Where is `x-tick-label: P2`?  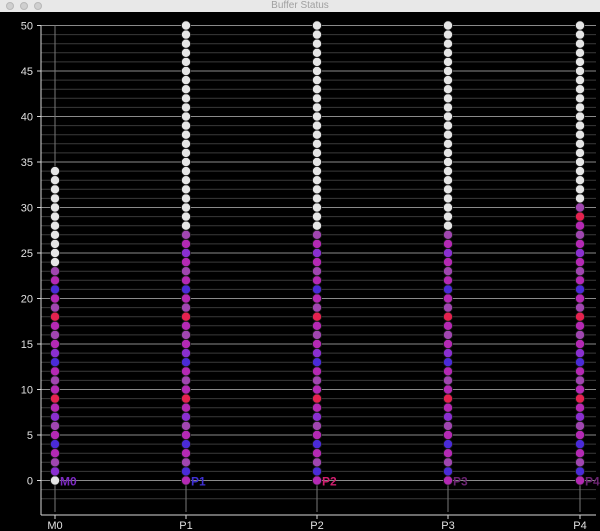
x-tick-label: P2 is located at coordinates (316, 525).